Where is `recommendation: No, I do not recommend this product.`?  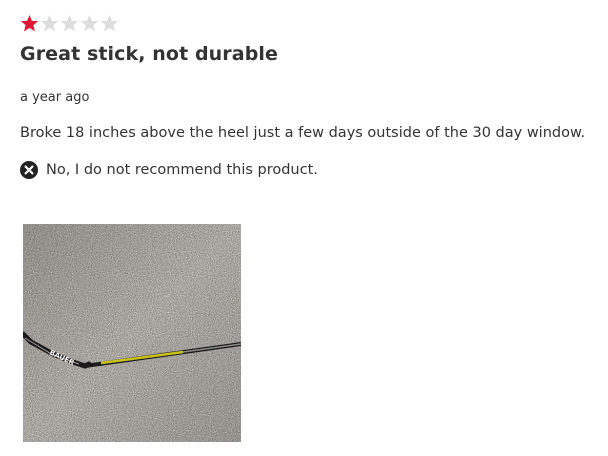 recommendation: No, I do not recommend this product. is located at coordinates (310, 170).